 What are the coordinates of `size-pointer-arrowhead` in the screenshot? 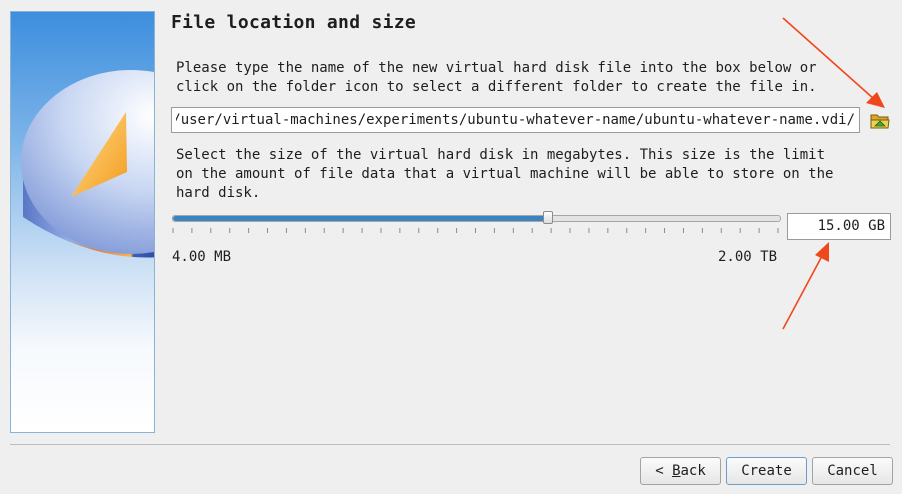 It's located at (822, 252).